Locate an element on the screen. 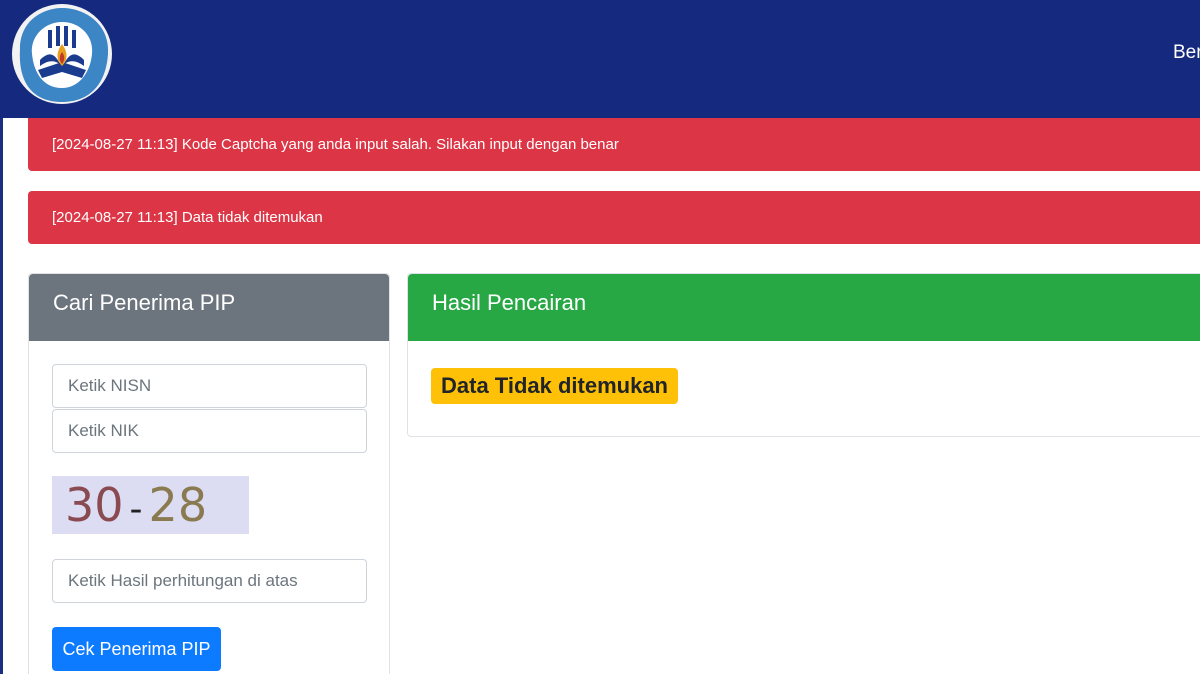 The height and width of the screenshot is (674, 1200). page-left-border is located at coordinates (1, 396).